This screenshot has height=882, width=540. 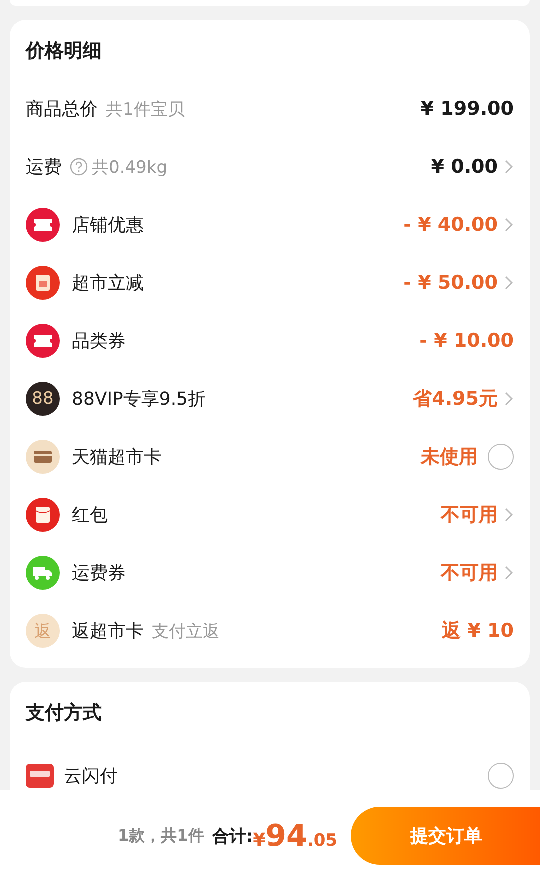 What do you see at coordinates (43, 573) in the screenshot?
I see `truck-icon` at bounding box center [43, 573].